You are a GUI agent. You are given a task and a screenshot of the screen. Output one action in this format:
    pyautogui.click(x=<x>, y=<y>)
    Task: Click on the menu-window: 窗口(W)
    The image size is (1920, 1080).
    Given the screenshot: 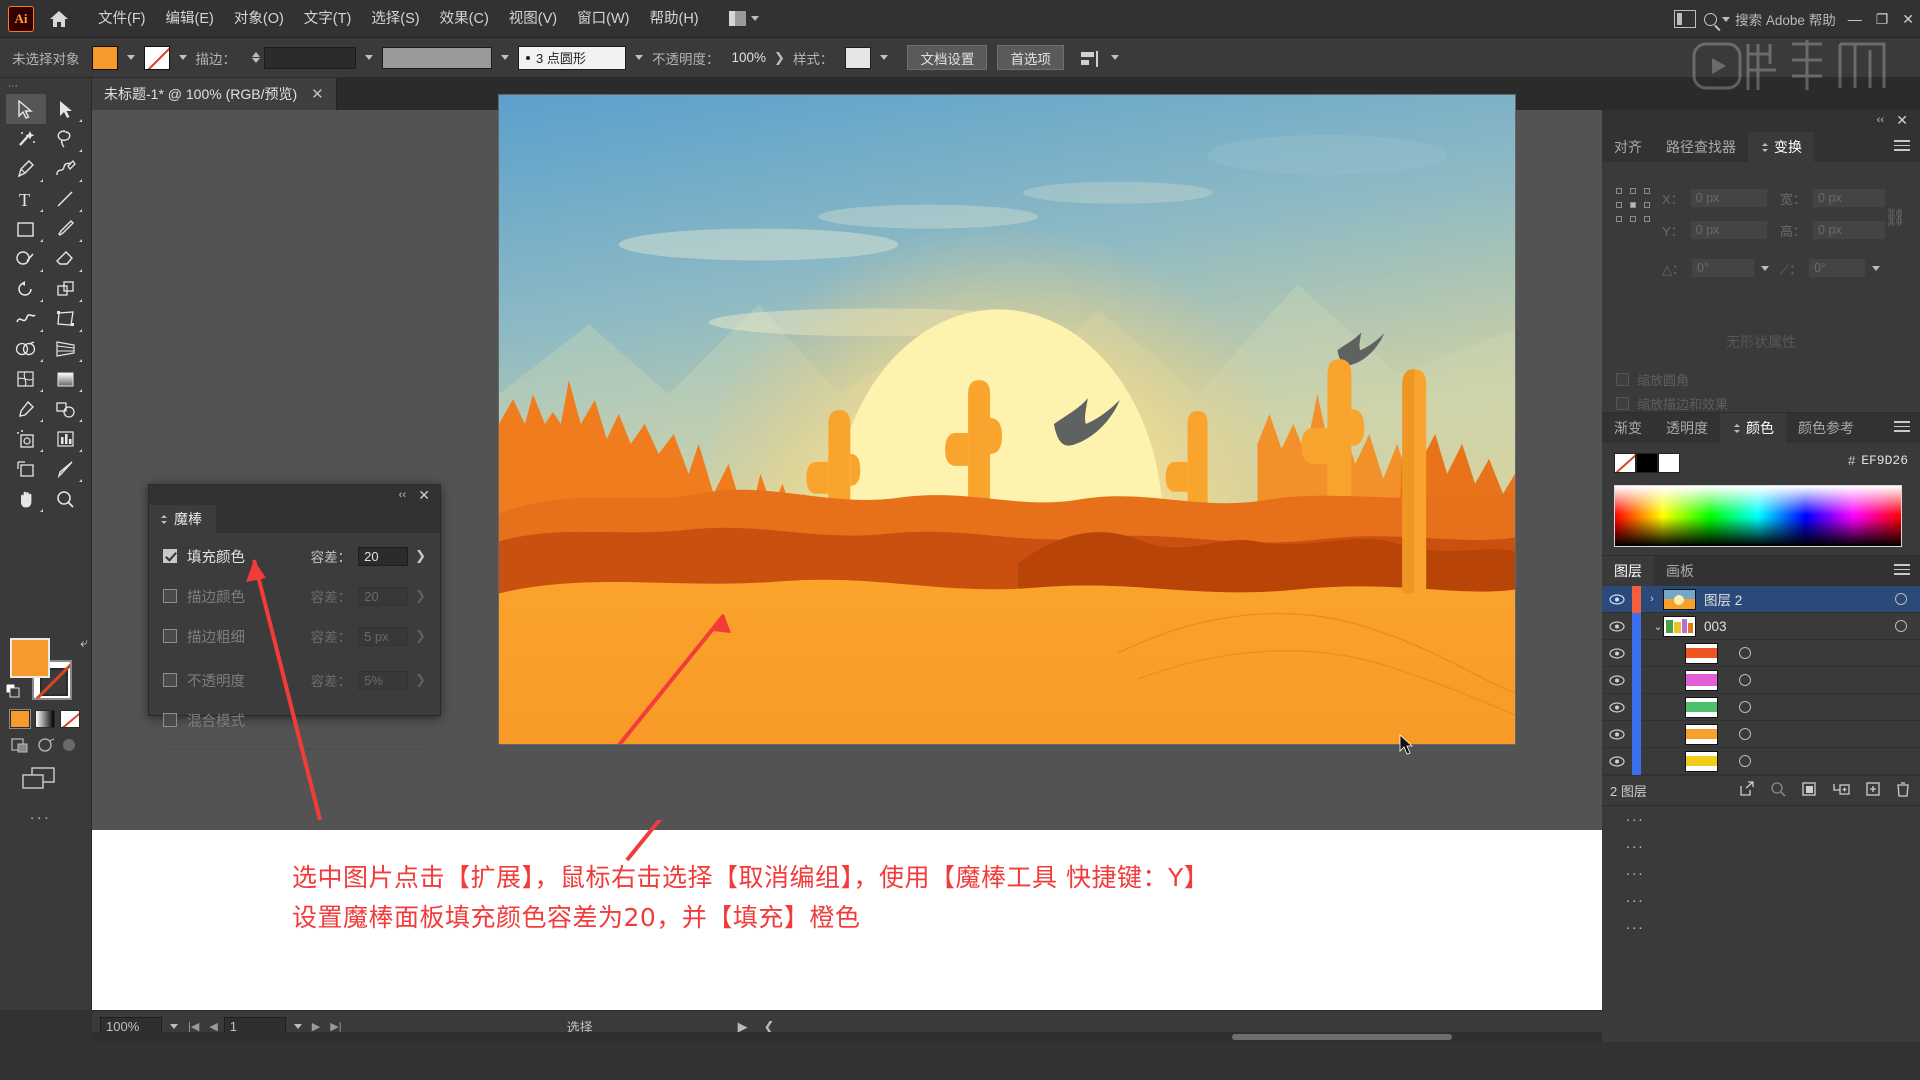 What is the action you would take?
    pyautogui.click(x=603, y=19)
    